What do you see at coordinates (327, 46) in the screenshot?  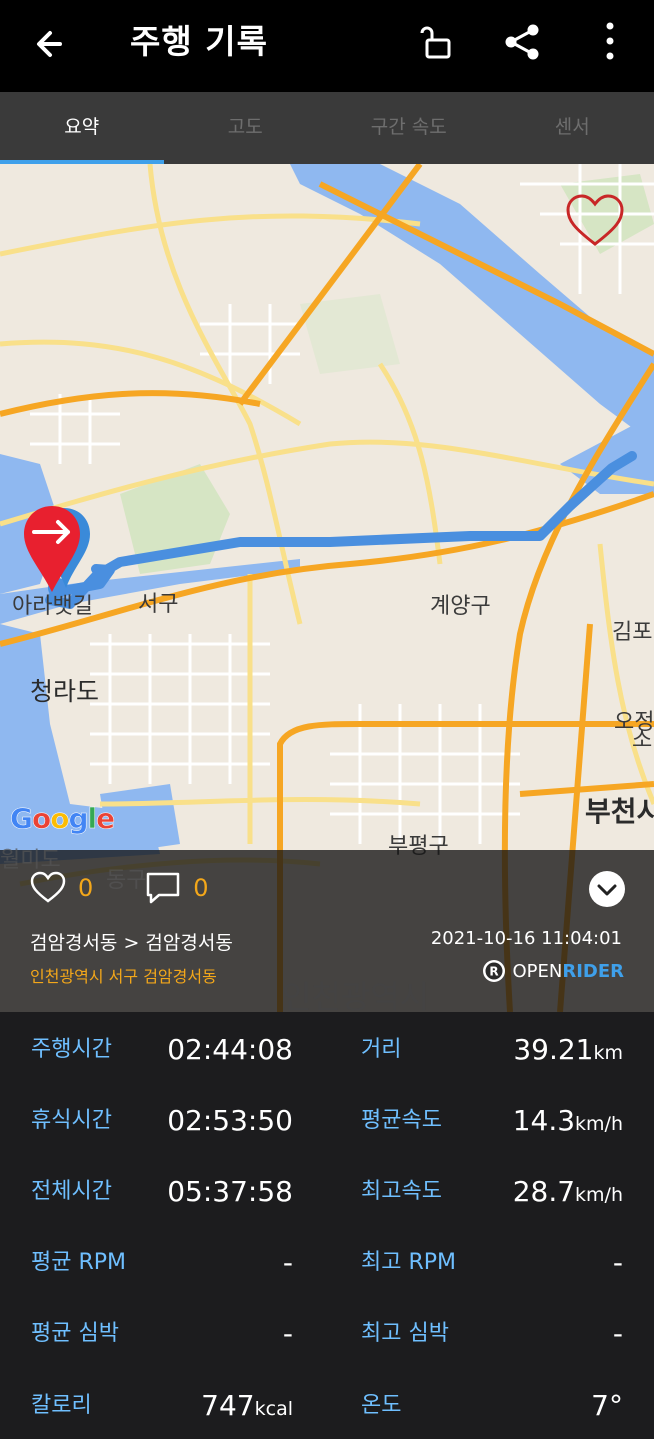 I see `app-bar: 주행 기록` at bounding box center [327, 46].